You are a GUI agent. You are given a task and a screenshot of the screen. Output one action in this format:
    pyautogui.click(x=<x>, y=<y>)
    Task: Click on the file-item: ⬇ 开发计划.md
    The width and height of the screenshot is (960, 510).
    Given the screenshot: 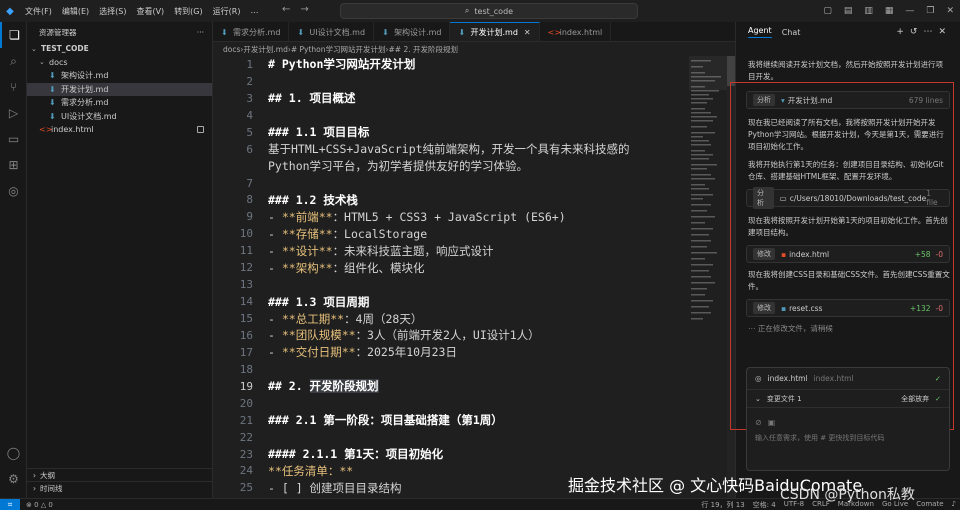 What is the action you would take?
    pyautogui.click(x=119, y=89)
    